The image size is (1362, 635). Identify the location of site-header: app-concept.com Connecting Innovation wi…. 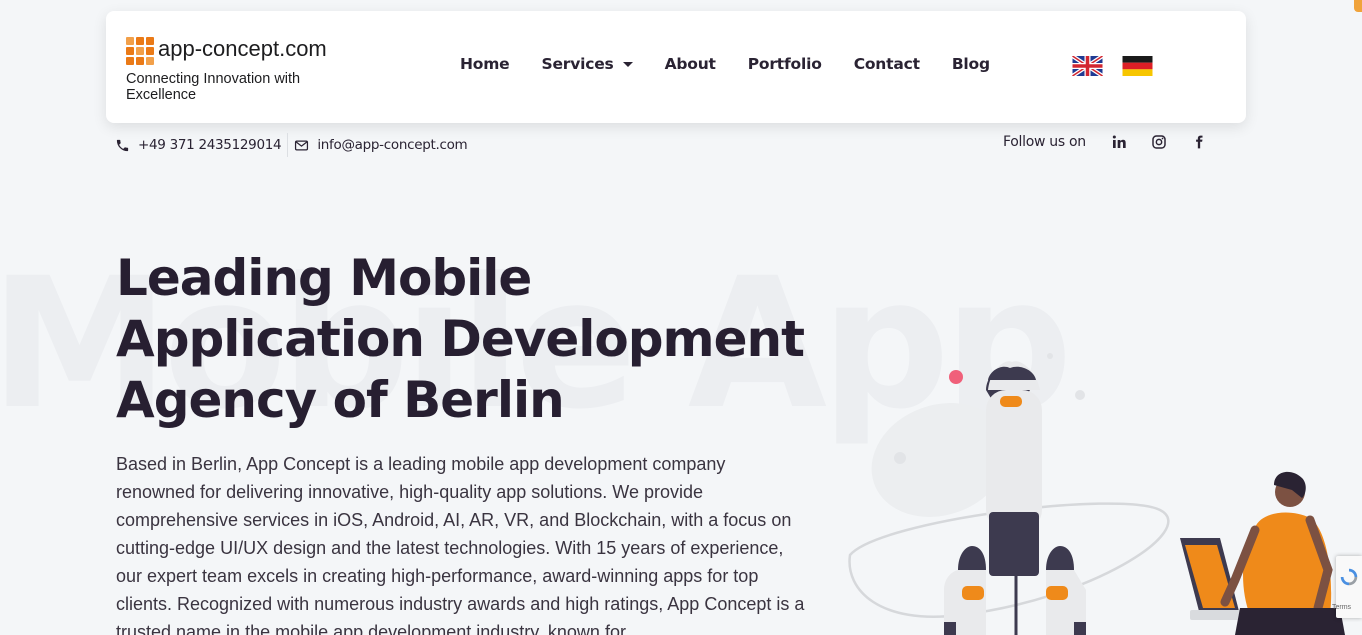
(676, 67).